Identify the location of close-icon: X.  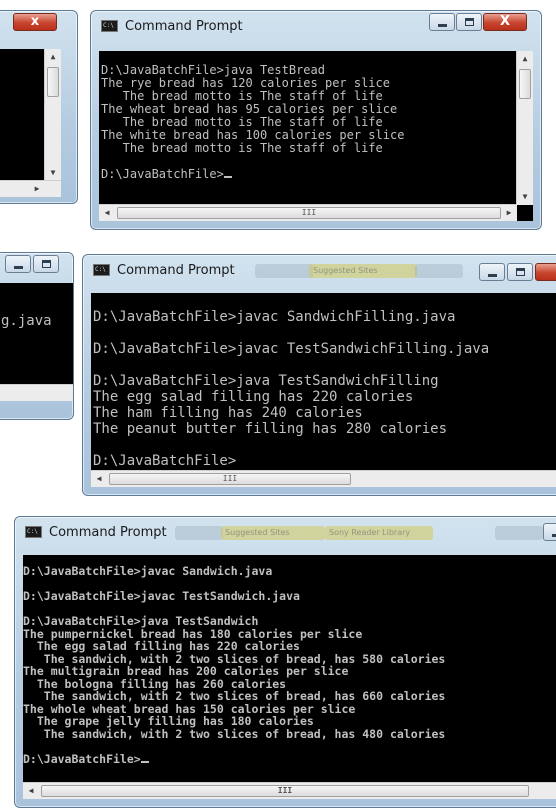
(505, 21).